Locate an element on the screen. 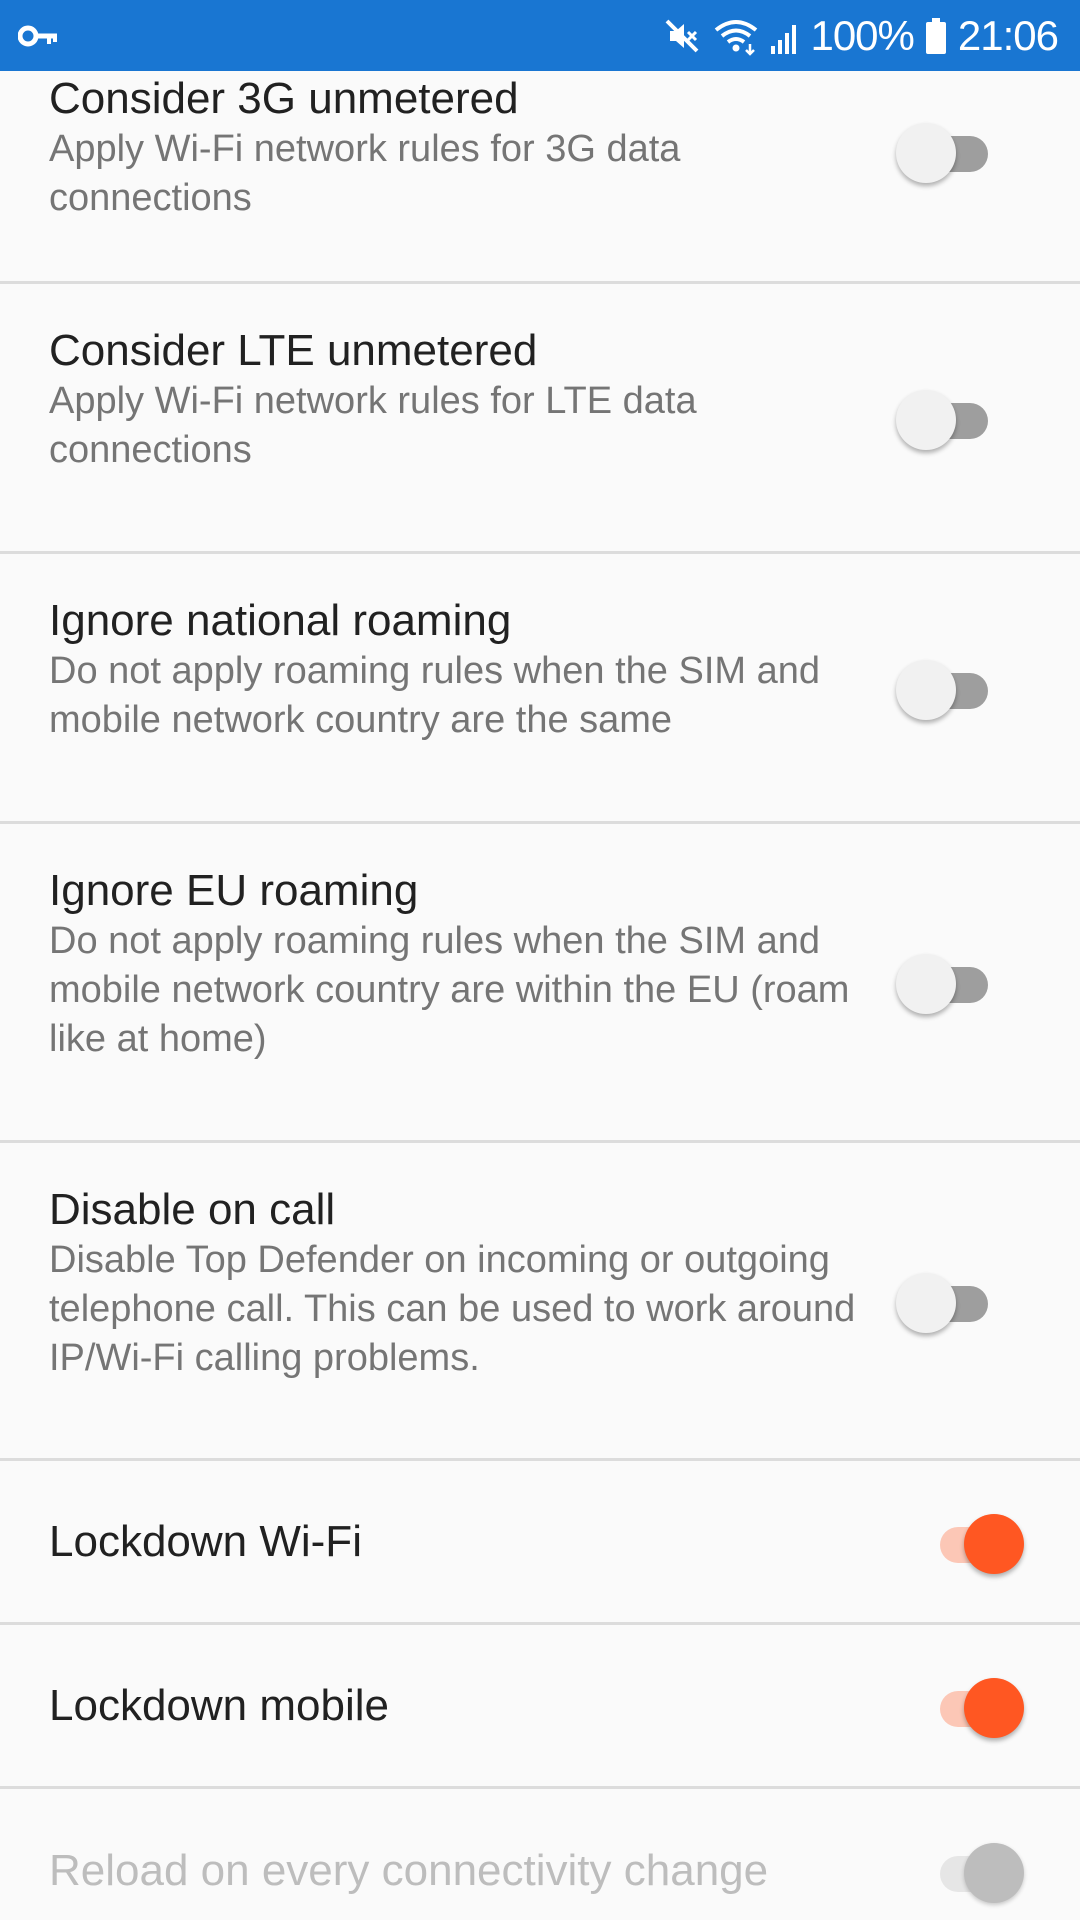 The height and width of the screenshot is (1920, 1080). lockdown-mobile-switch is located at coordinates (972, 1706).